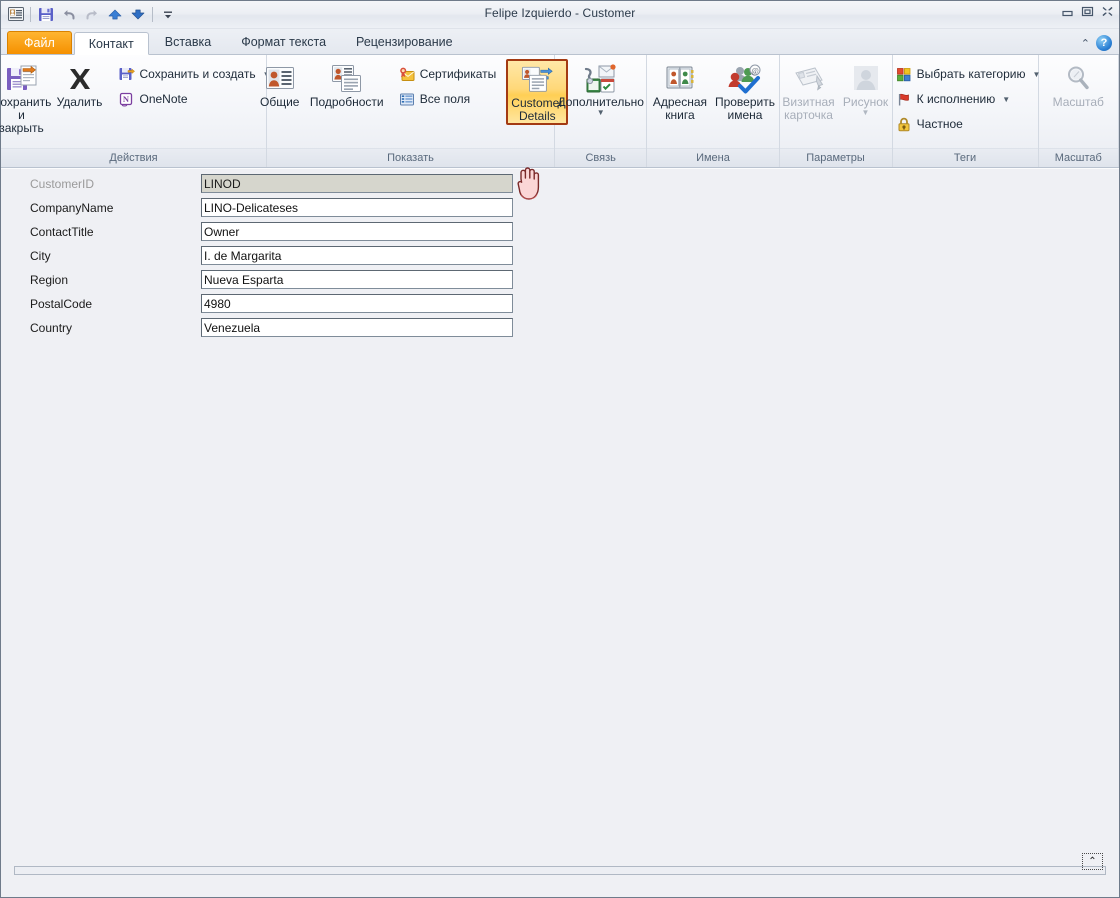  Describe the element at coordinates (904, 74) in the screenshot. I see `categorize-icon` at that location.